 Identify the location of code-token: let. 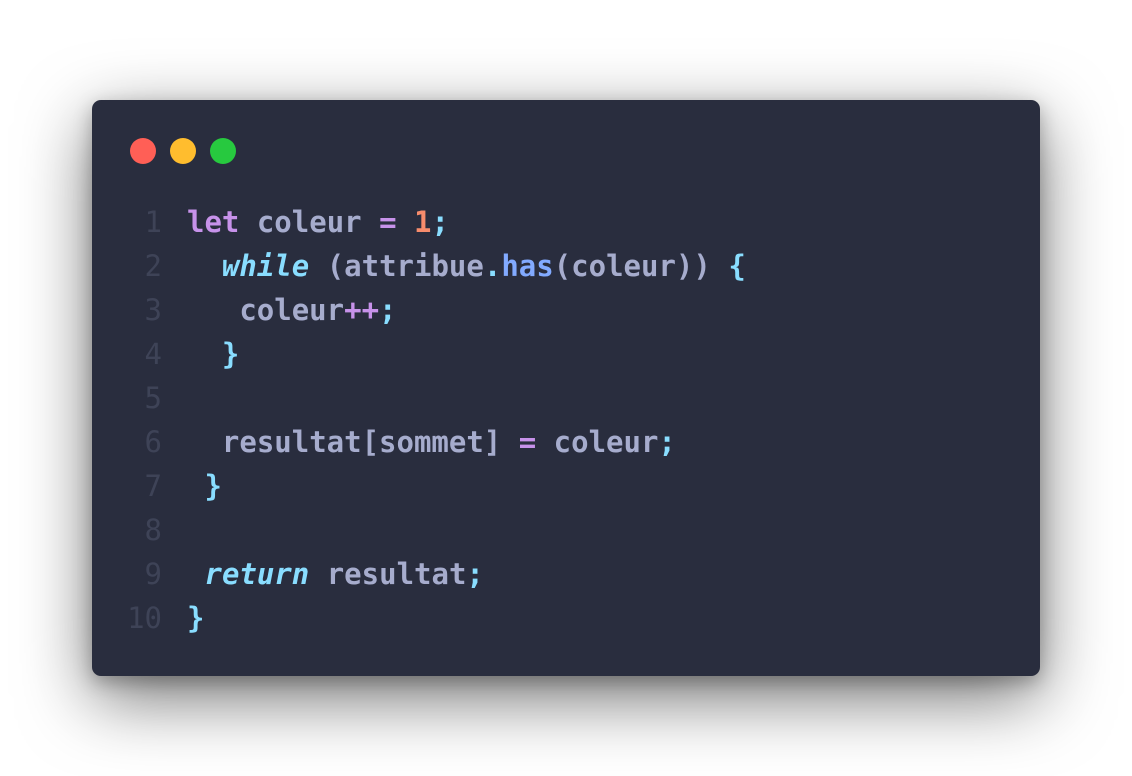
(213, 222).